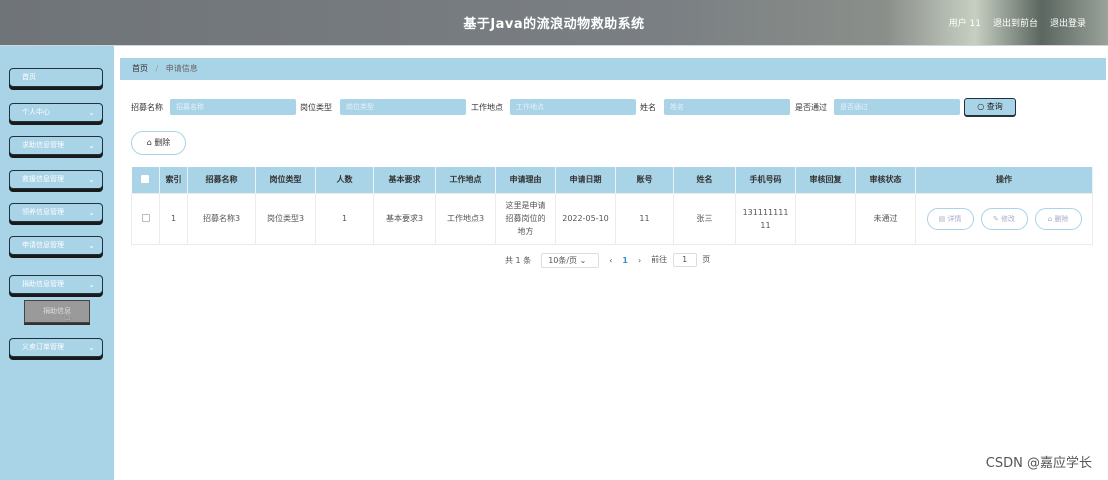 The width and height of the screenshot is (1108, 480). I want to click on post-type-input, so click(403, 107).